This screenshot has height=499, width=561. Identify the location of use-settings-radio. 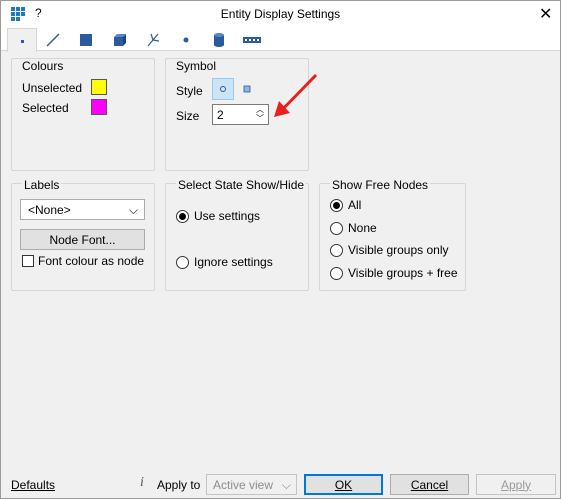
(182, 216).